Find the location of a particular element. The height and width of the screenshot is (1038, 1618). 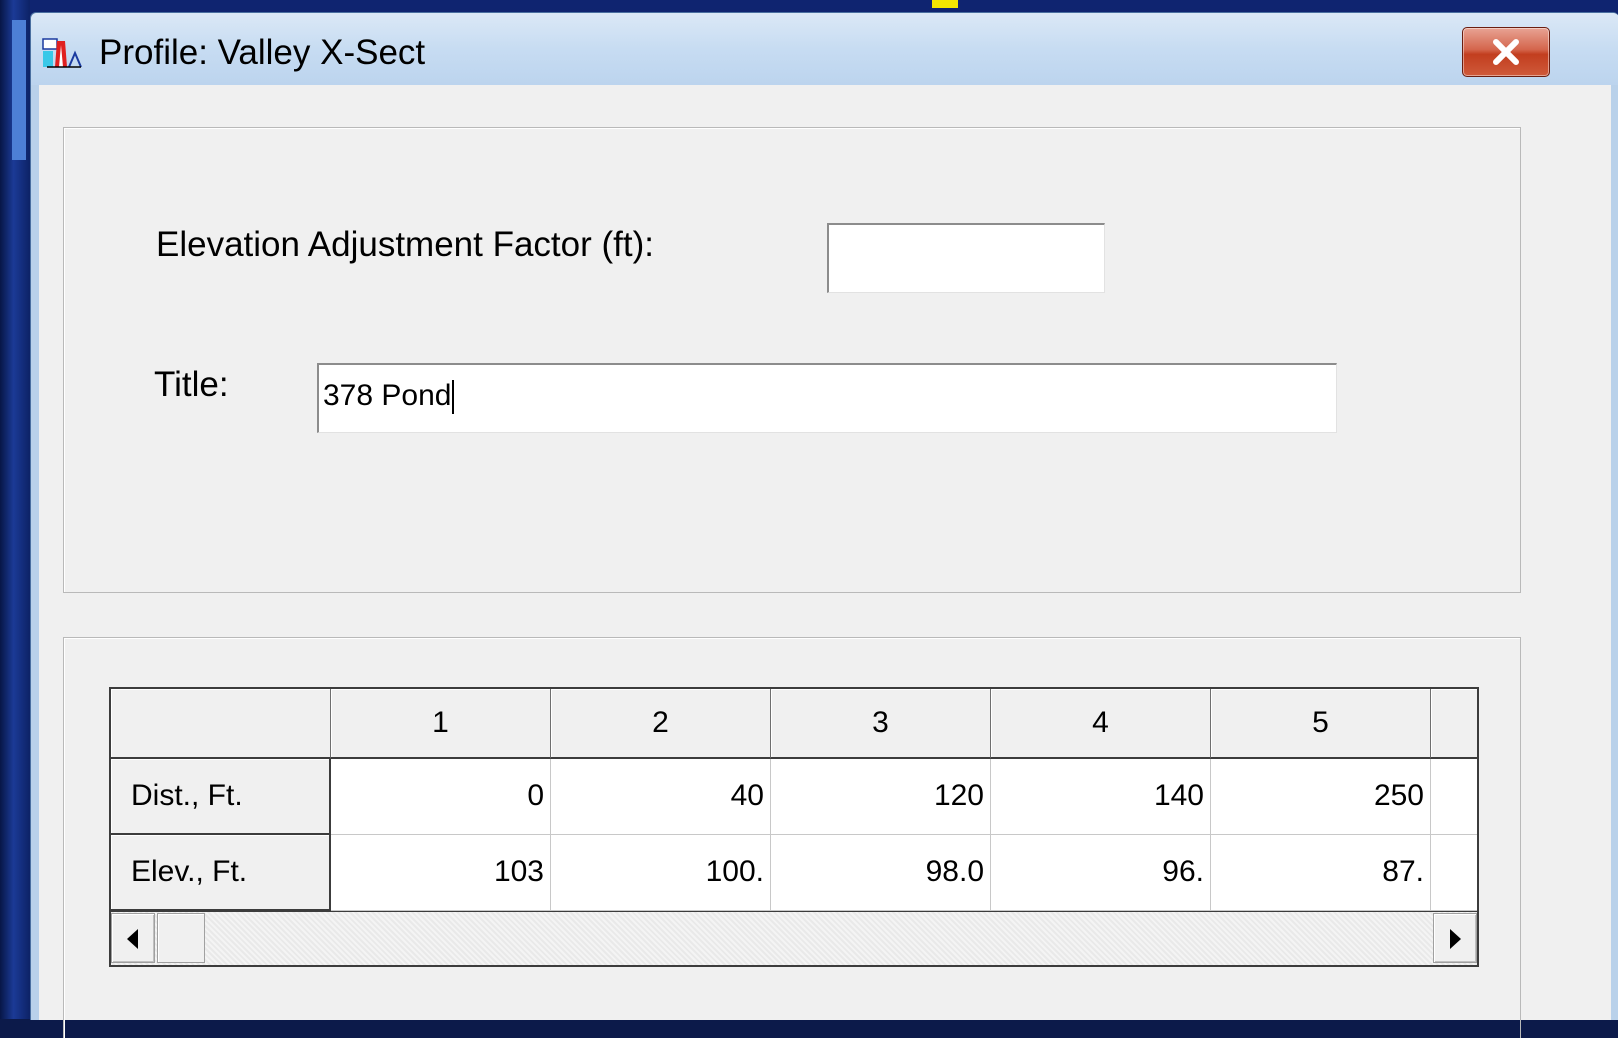

grid-cell: 120 is located at coordinates (881, 797).